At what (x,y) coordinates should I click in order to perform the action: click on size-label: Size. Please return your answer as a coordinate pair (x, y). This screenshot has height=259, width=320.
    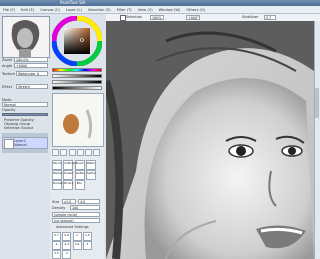
    Looking at the image, I should click on (56, 202).